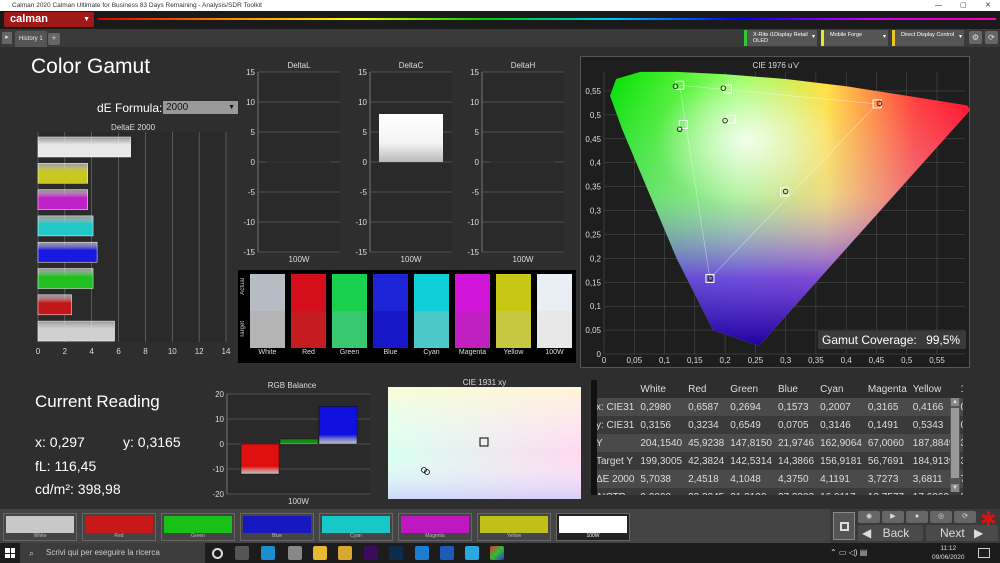 The height and width of the screenshot is (563, 1000). Describe the element at coordinates (268, 553) in the screenshot. I see `edge-icon` at that location.